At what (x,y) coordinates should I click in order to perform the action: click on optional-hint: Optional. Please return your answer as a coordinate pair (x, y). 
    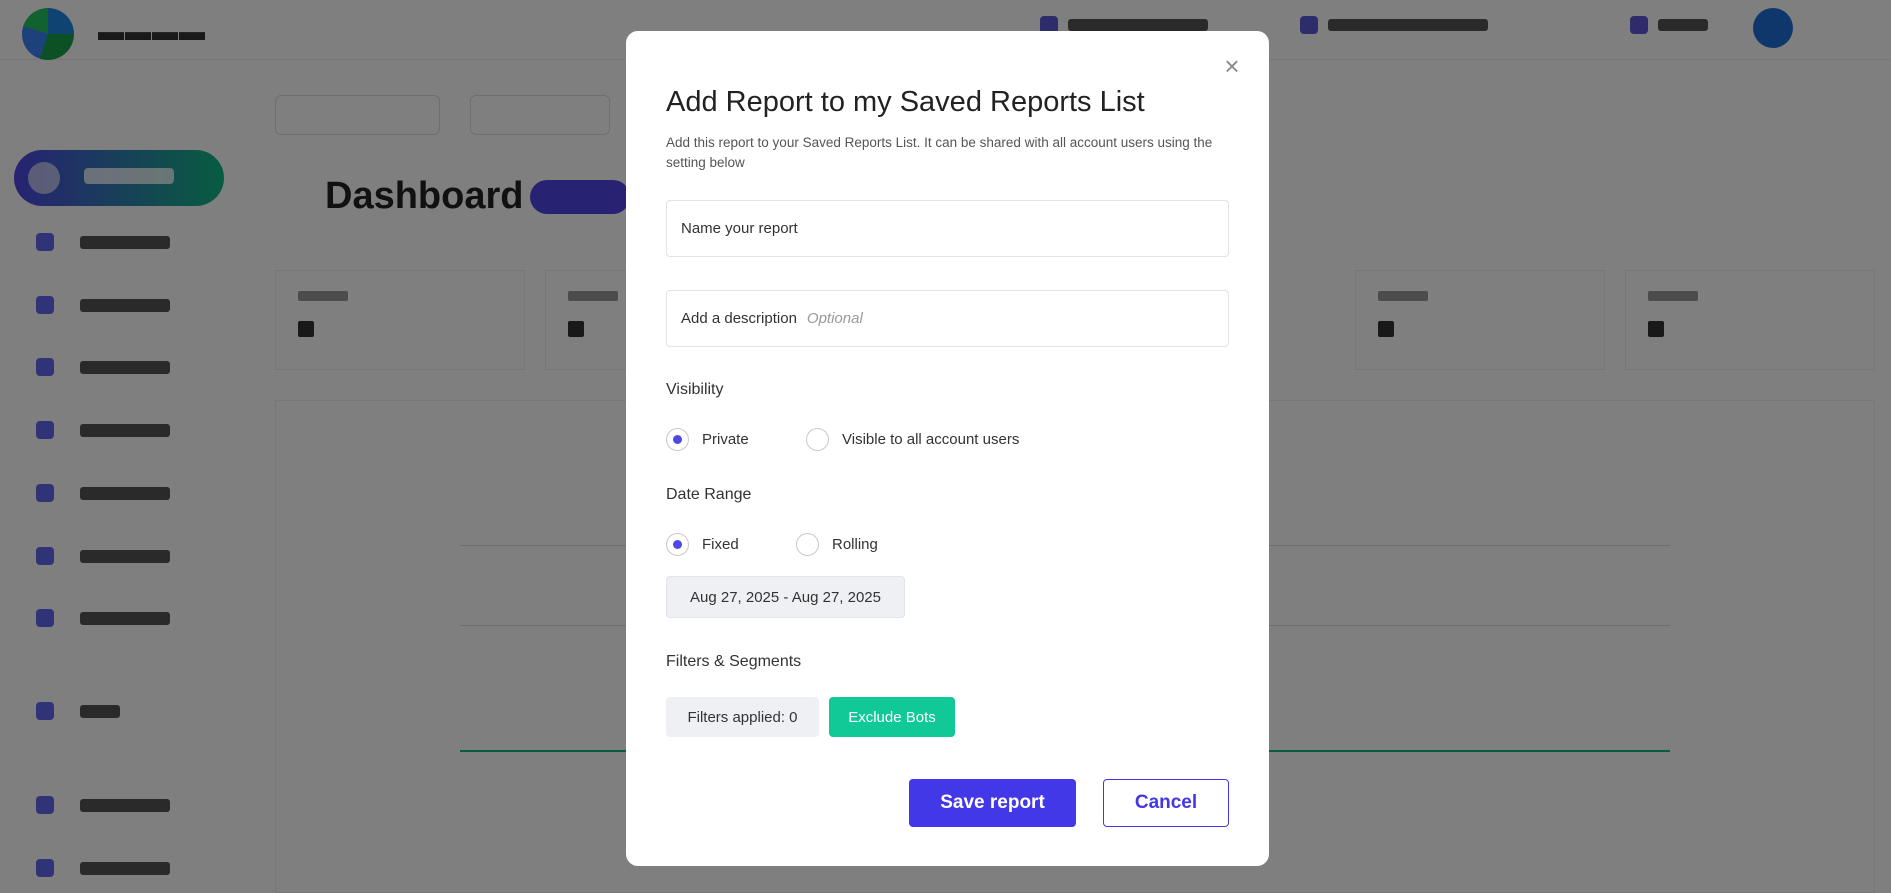
    Looking at the image, I should click on (834, 318).